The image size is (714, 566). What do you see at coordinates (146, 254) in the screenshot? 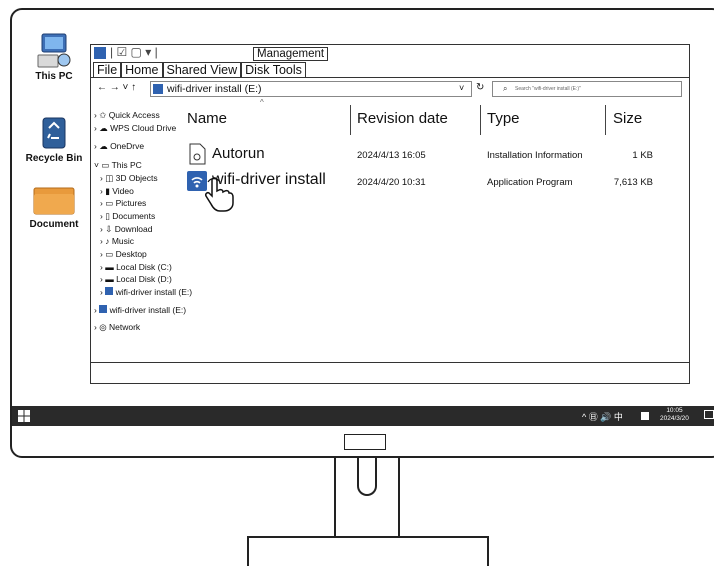
I see `nav-item-desktop: › ▭ Desktop` at bounding box center [146, 254].